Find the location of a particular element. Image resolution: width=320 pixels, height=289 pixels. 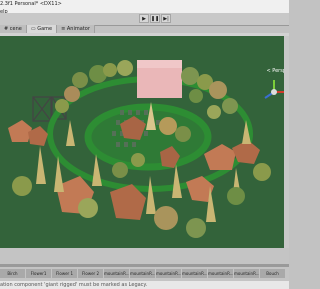

window-title: 2.3f1 Personal* <DX11> is located at coordinates (31, 4).